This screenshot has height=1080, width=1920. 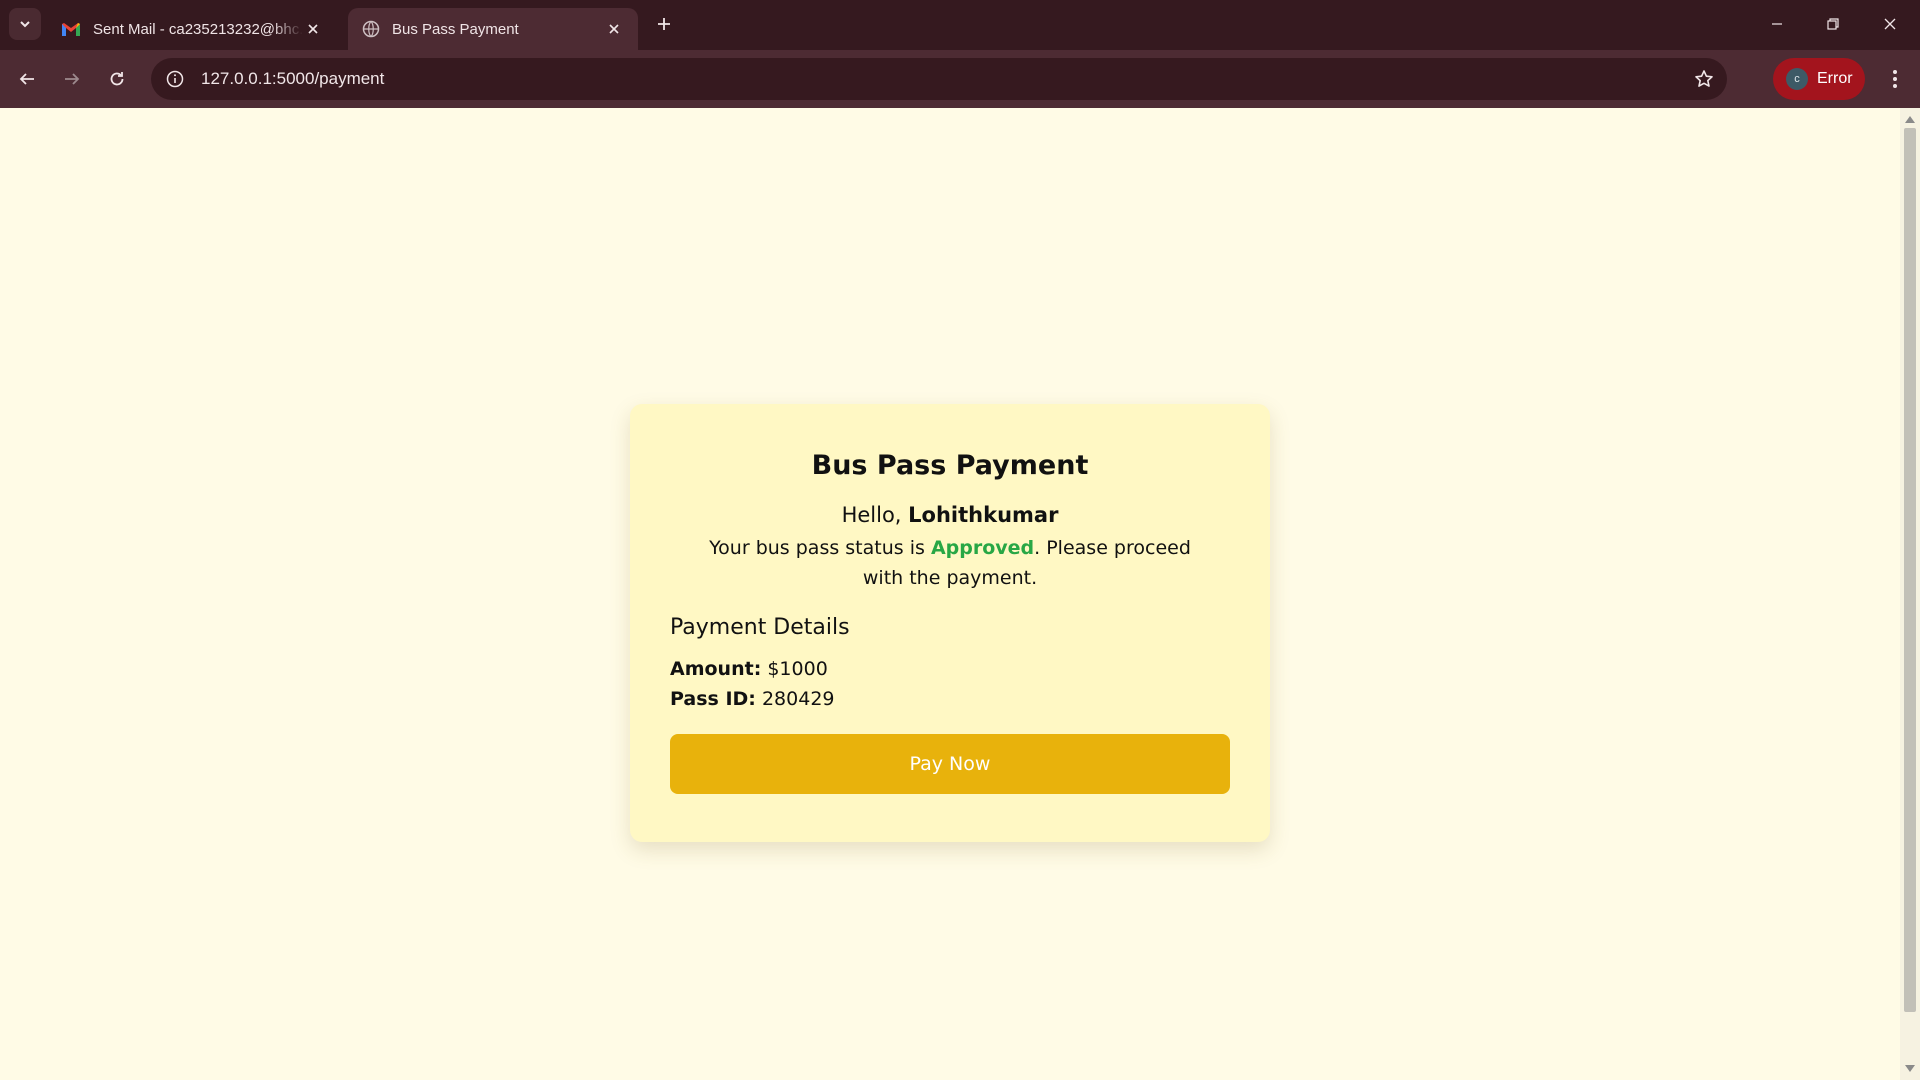 I want to click on info-icon, so click(x=175, y=79).